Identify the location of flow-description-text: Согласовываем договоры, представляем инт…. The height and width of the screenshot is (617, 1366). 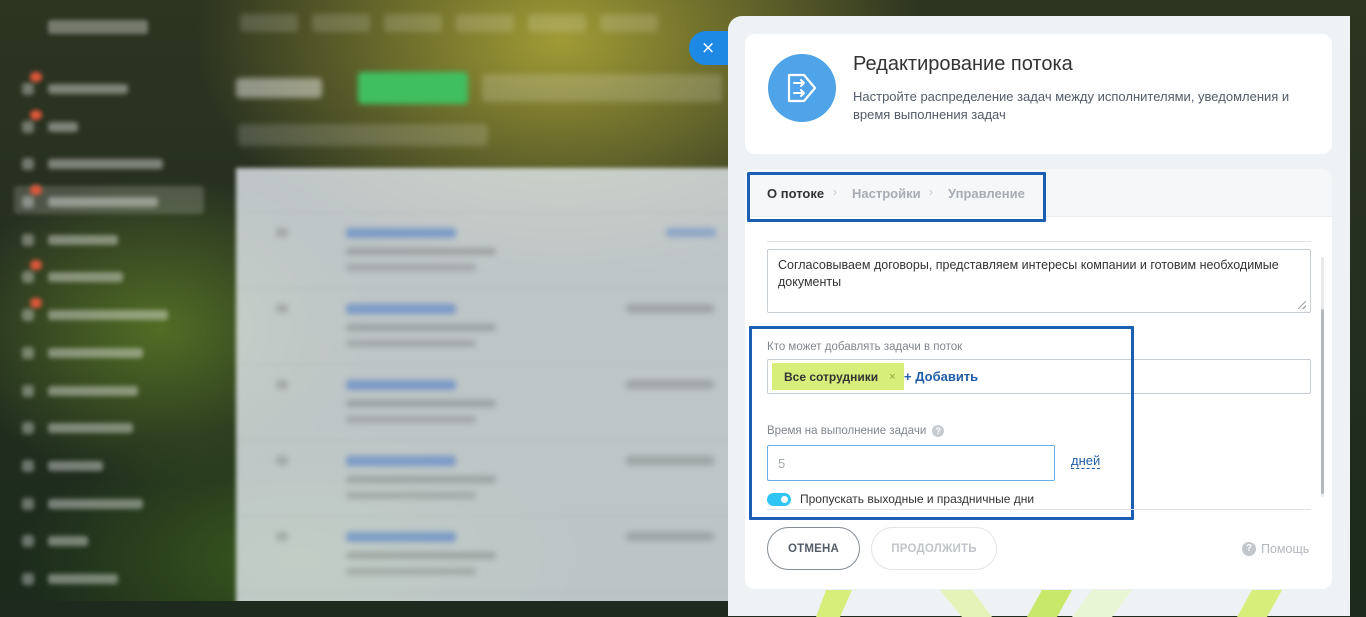
(1028, 273).